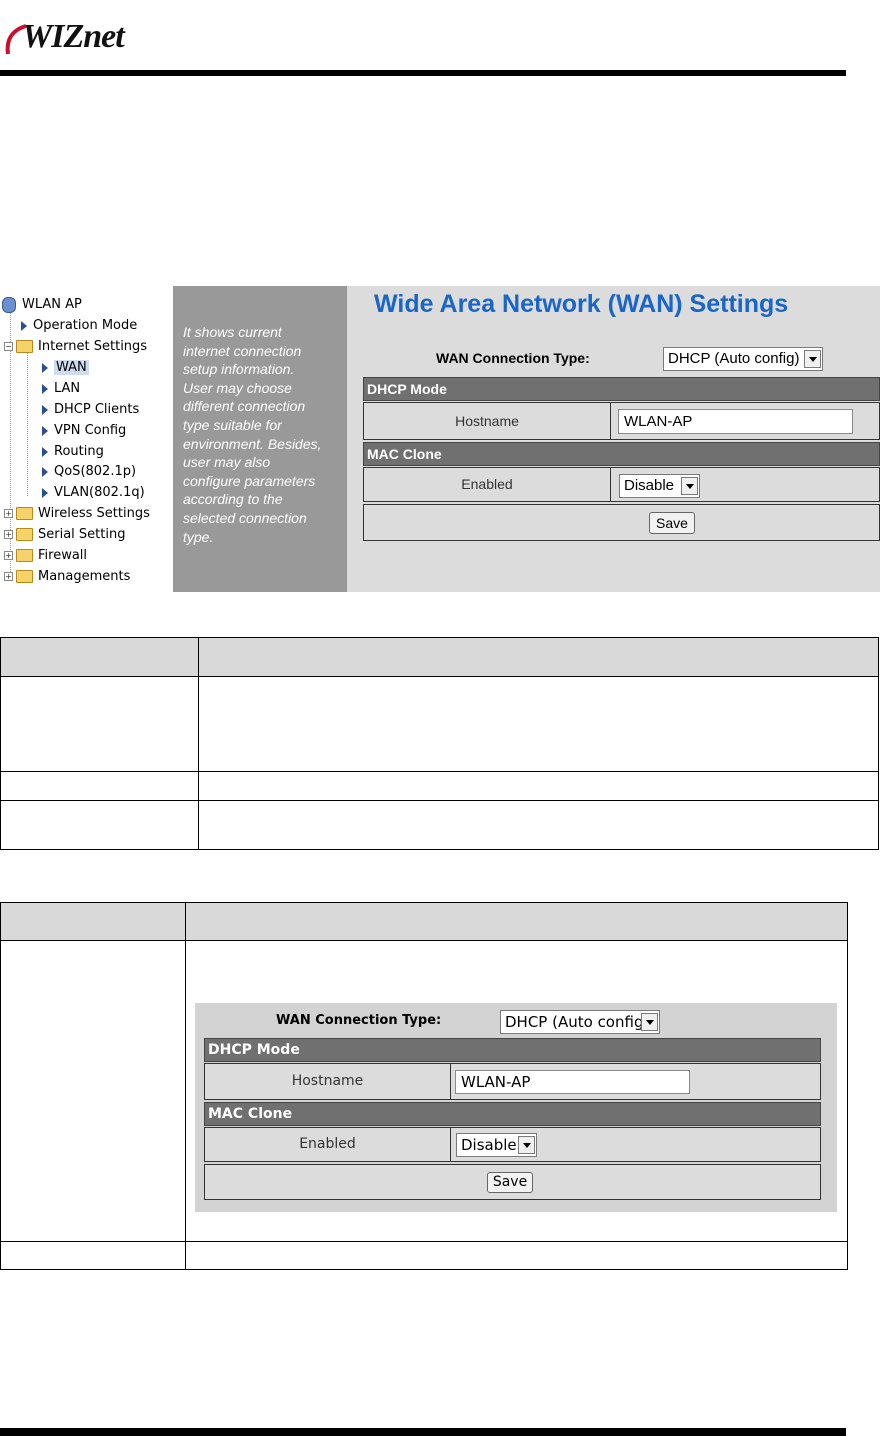 This screenshot has width=880, height=1436. Describe the element at coordinates (16, 39) in the screenshot. I see `logo-swoosh-icon` at that location.